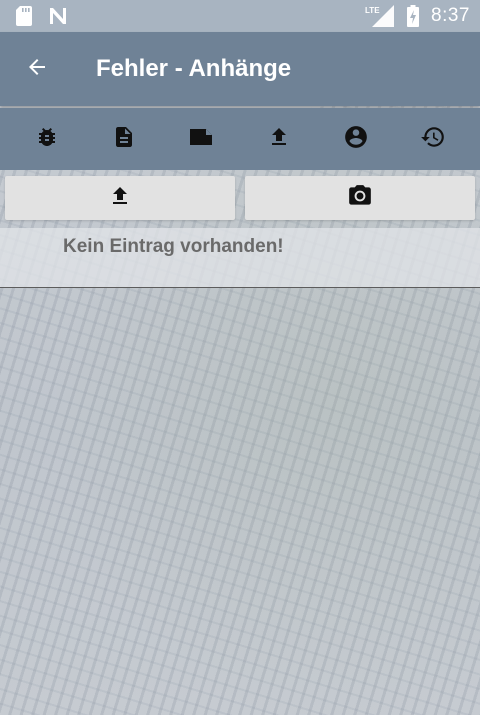  I want to click on network-label: LTE, so click(372, 10).